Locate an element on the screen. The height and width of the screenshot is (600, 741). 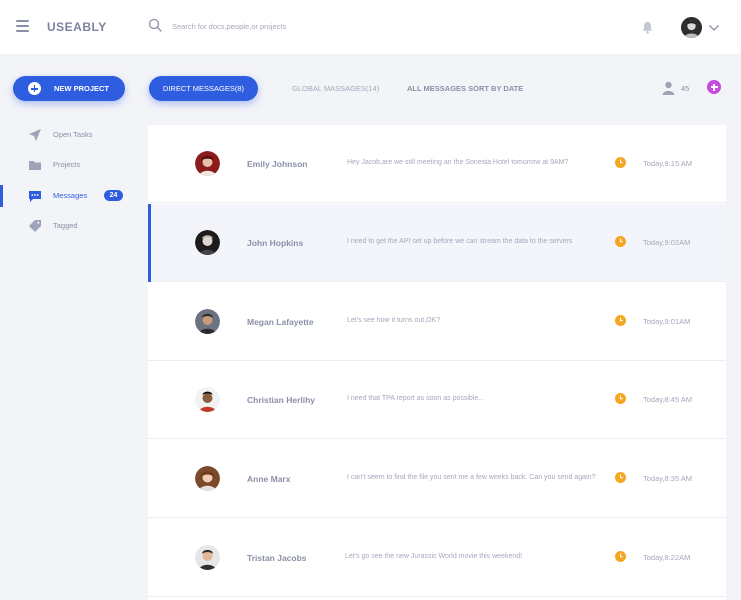
messages-count-badge: 24 is located at coordinates (113, 195).